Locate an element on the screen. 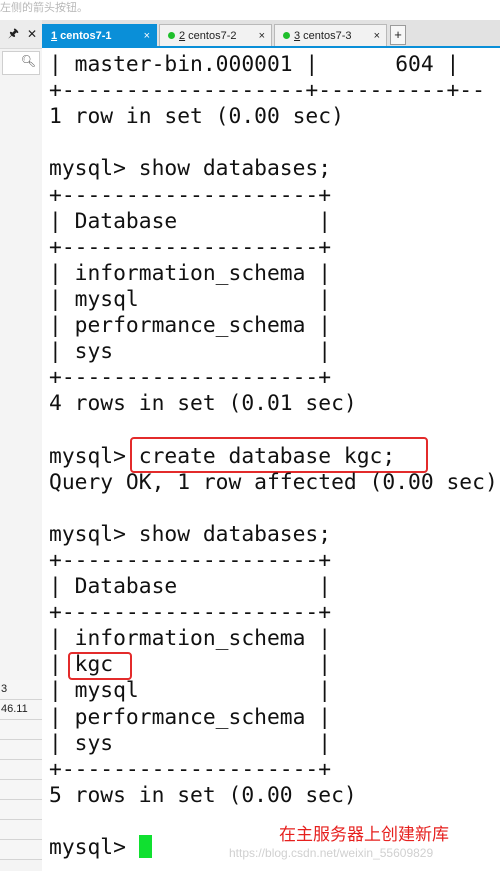  text-cursor is located at coordinates (145, 846).